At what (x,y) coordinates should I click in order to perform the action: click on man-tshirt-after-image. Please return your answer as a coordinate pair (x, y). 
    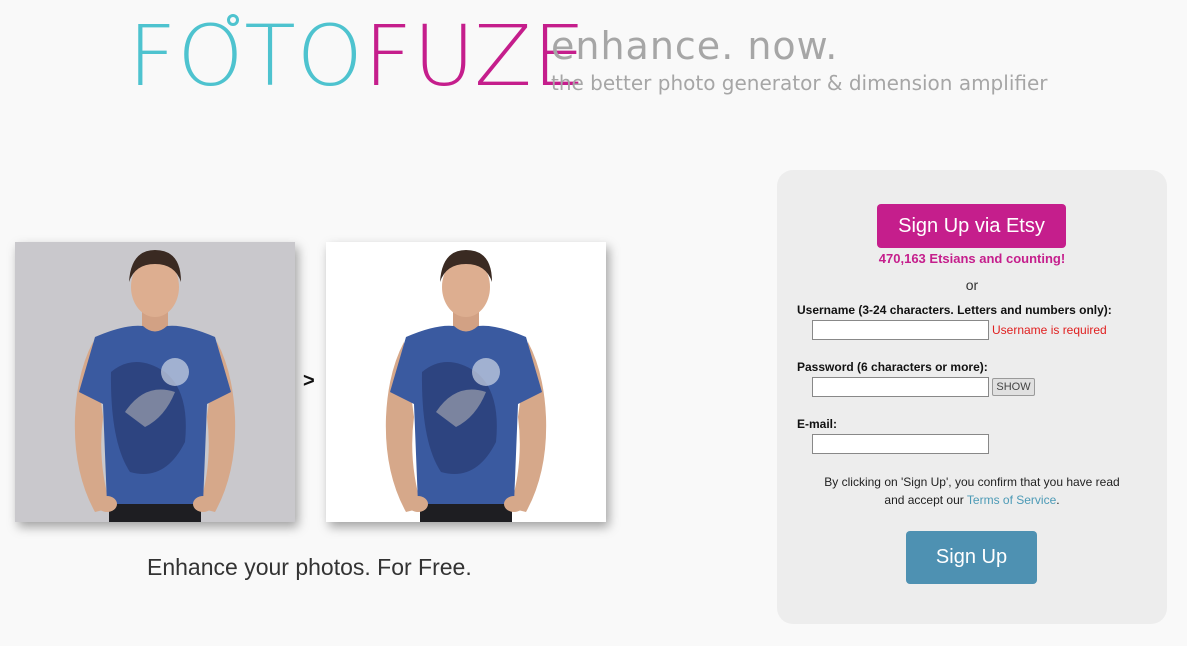
    Looking at the image, I should click on (466, 386).